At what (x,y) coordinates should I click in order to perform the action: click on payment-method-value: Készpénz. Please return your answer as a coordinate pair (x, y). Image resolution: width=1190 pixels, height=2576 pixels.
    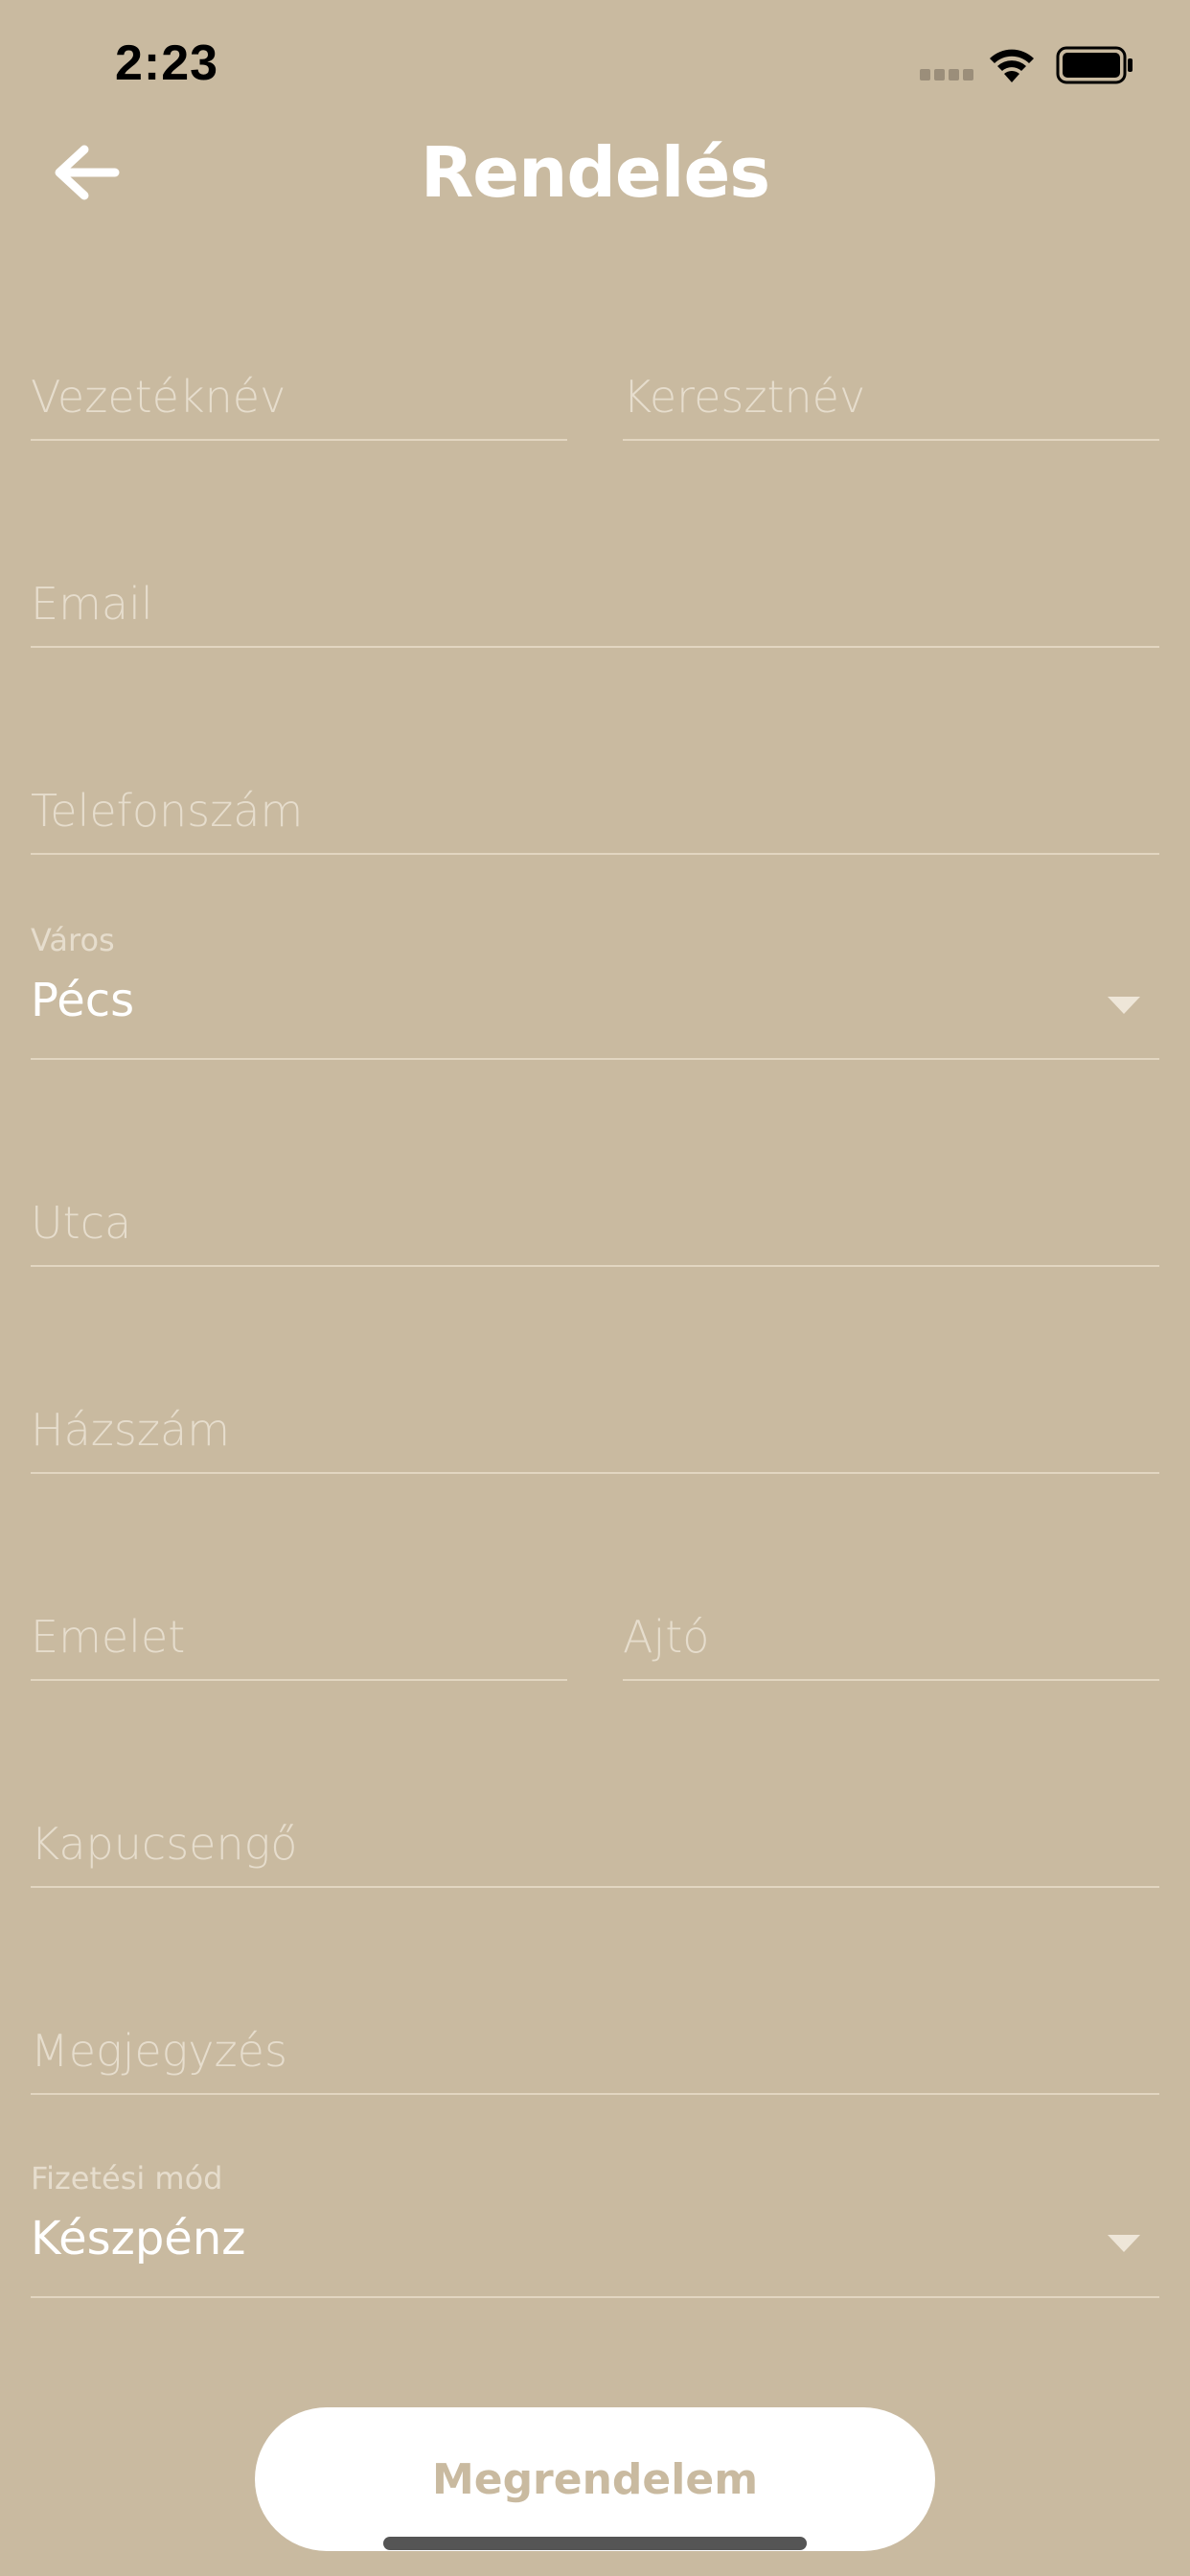
    Looking at the image, I should click on (139, 2239).